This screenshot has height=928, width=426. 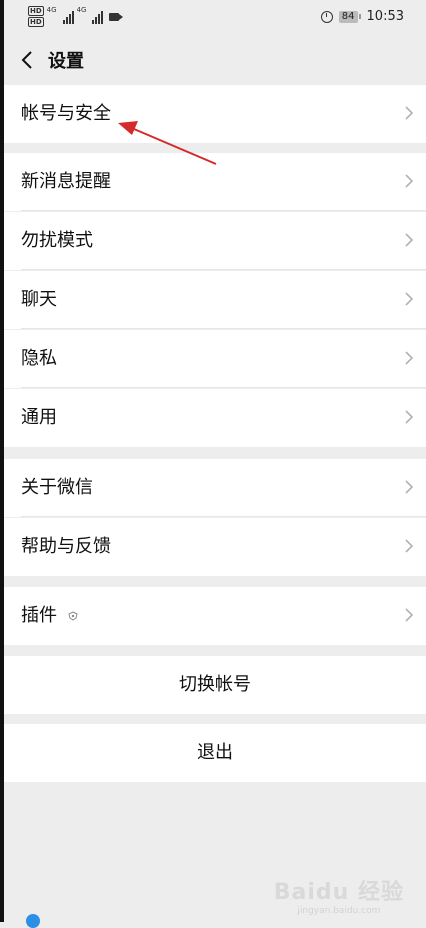 What do you see at coordinates (57, 487) in the screenshot?
I see `settings-item-label: 关于微信` at bounding box center [57, 487].